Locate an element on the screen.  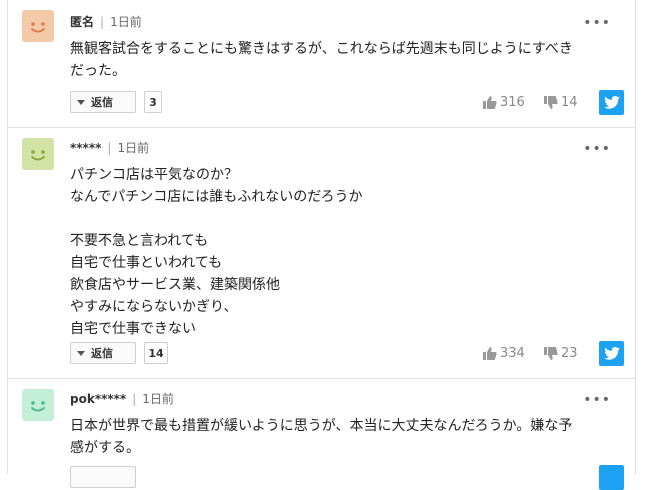
dislike-count: 14 is located at coordinates (569, 102).